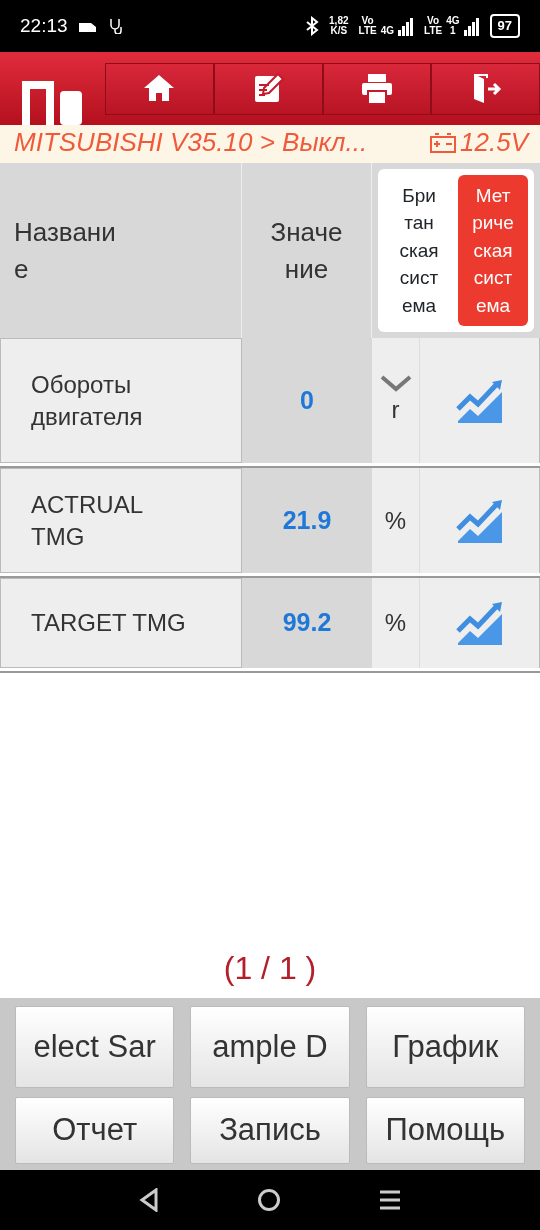 Image resolution: width=540 pixels, height=1230 pixels. What do you see at coordinates (270, 968) in the screenshot?
I see `page-counter: (1 / 1 )` at bounding box center [270, 968].